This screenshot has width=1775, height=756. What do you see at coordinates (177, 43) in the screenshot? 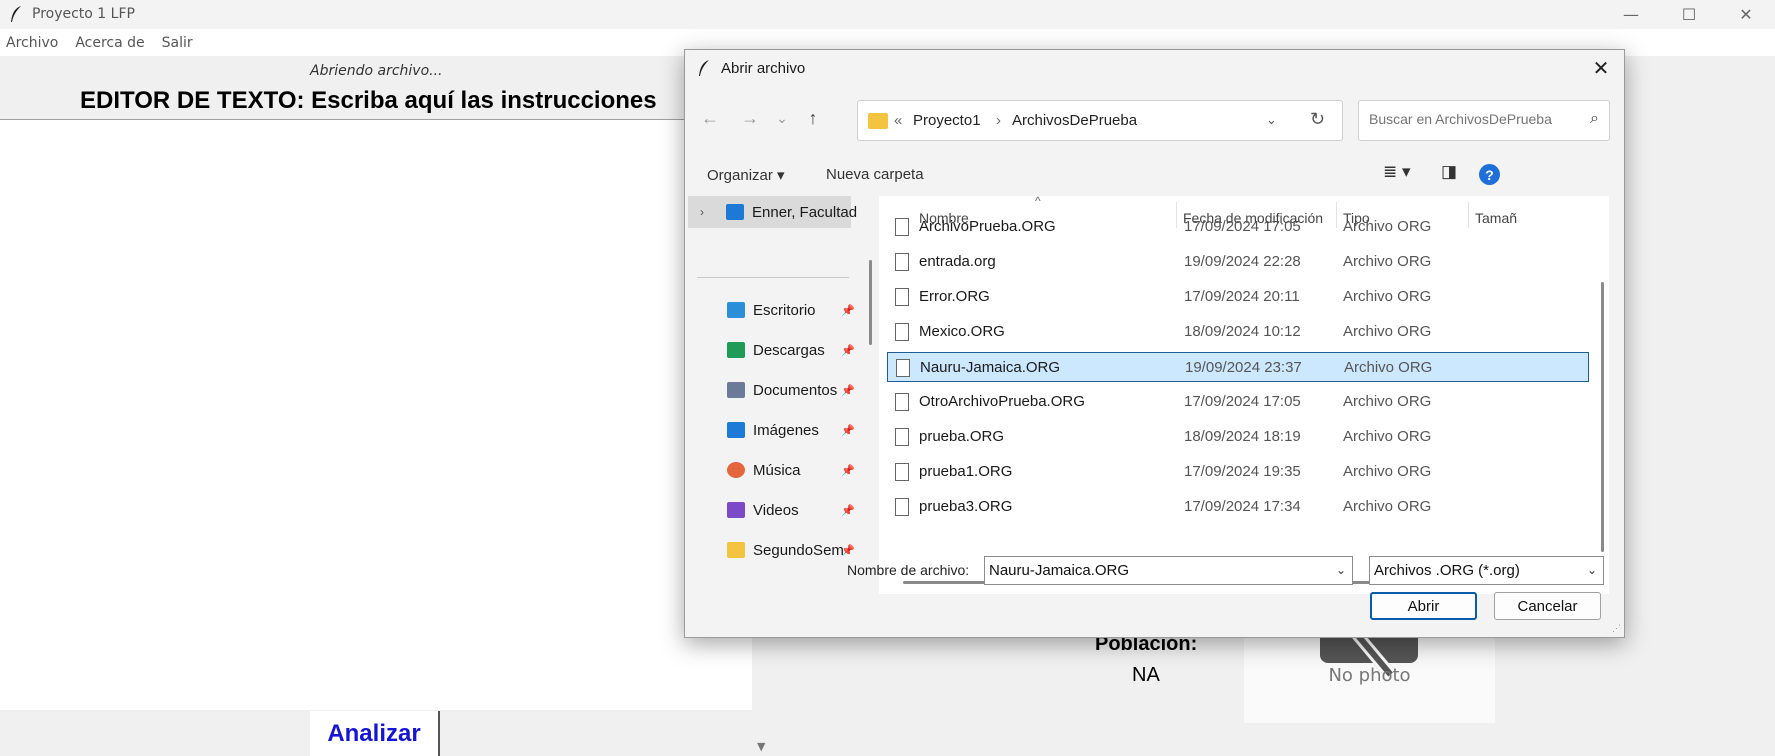
I see `menu-salir: Salir` at bounding box center [177, 43].